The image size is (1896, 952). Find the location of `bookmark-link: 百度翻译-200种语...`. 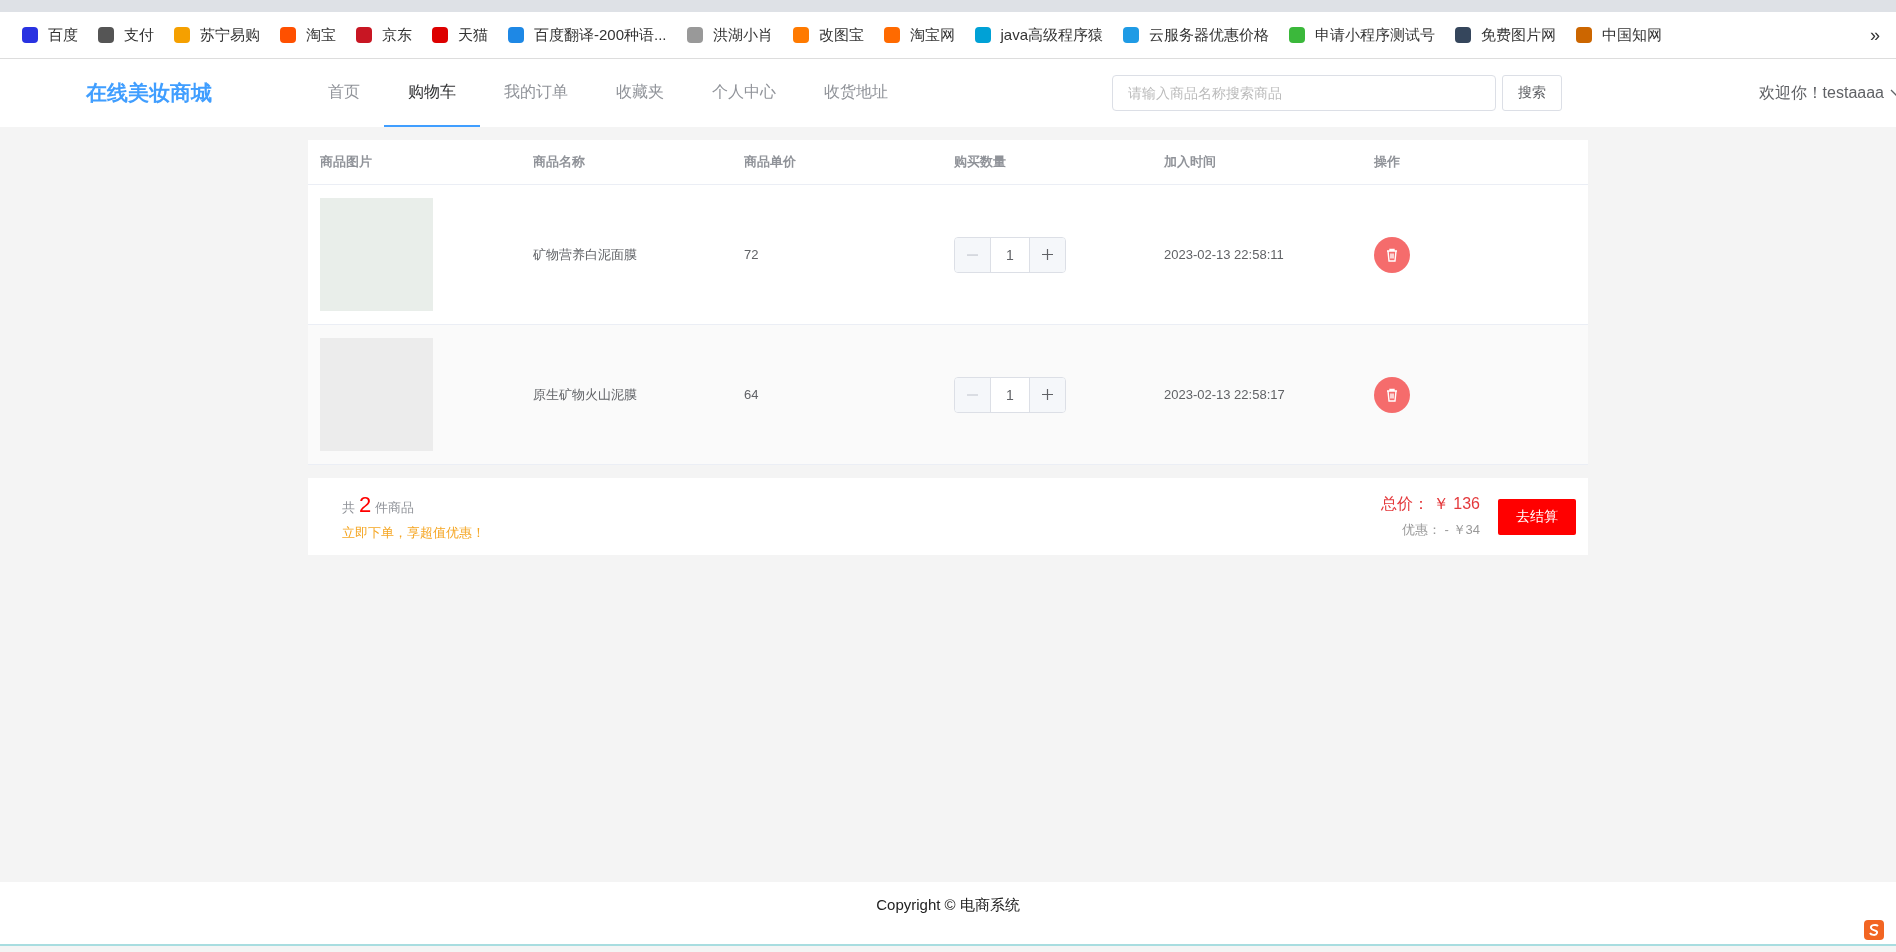

bookmark-link: 百度翻译-200种语... is located at coordinates (587, 35).